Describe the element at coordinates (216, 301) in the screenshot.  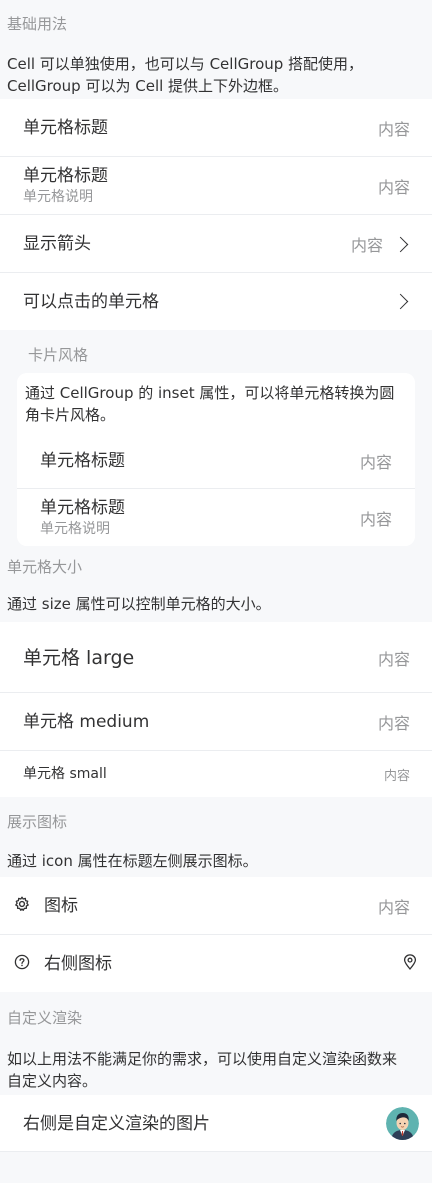
I see `cell-clickable: 可以点击的单元格` at that location.